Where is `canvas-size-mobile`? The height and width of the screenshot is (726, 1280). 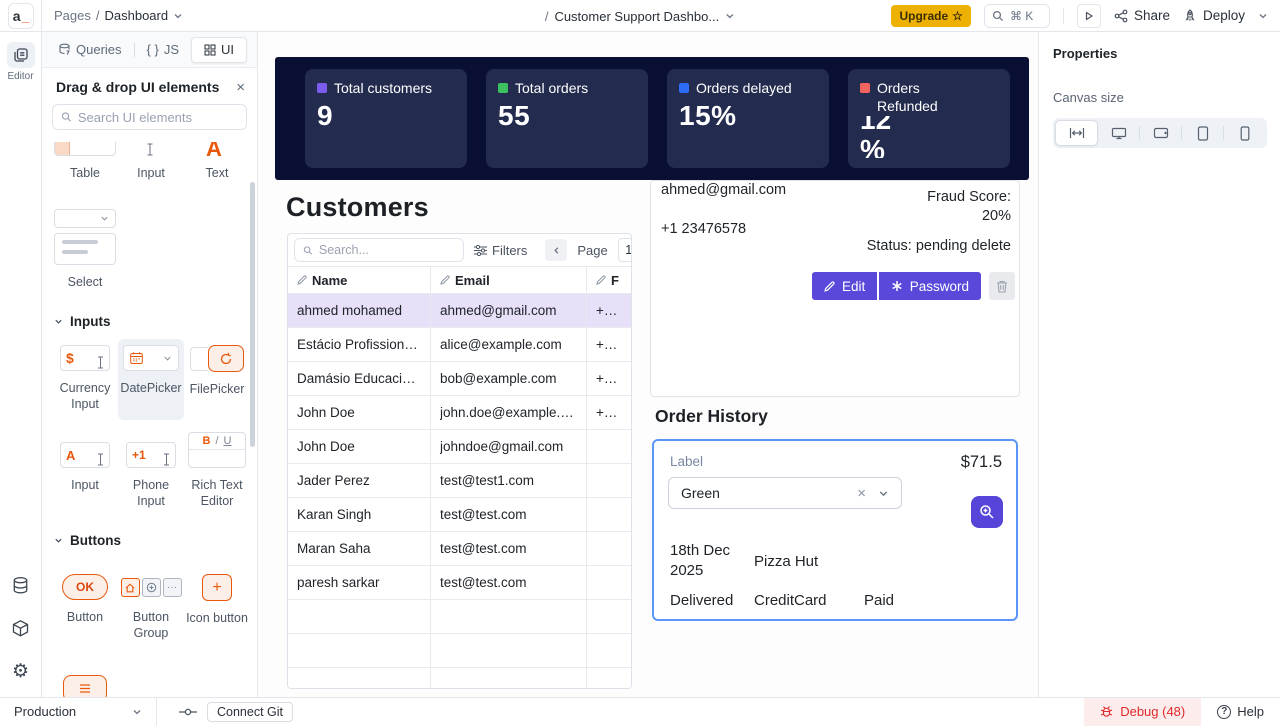
canvas-size-mobile is located at coordinates (1244, 133).